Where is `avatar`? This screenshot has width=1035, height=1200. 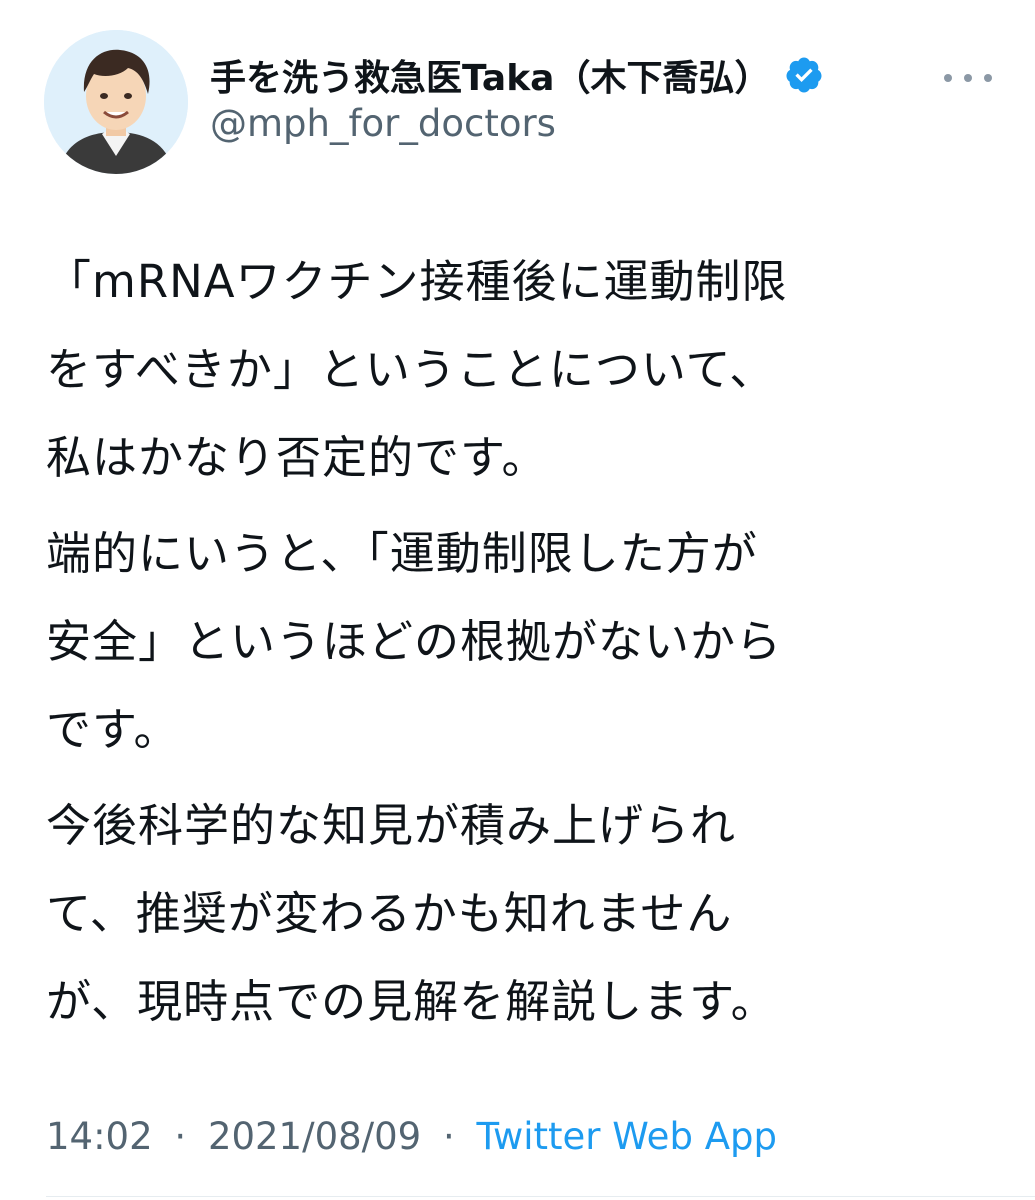
avatar is located at coordinates (116, 102).